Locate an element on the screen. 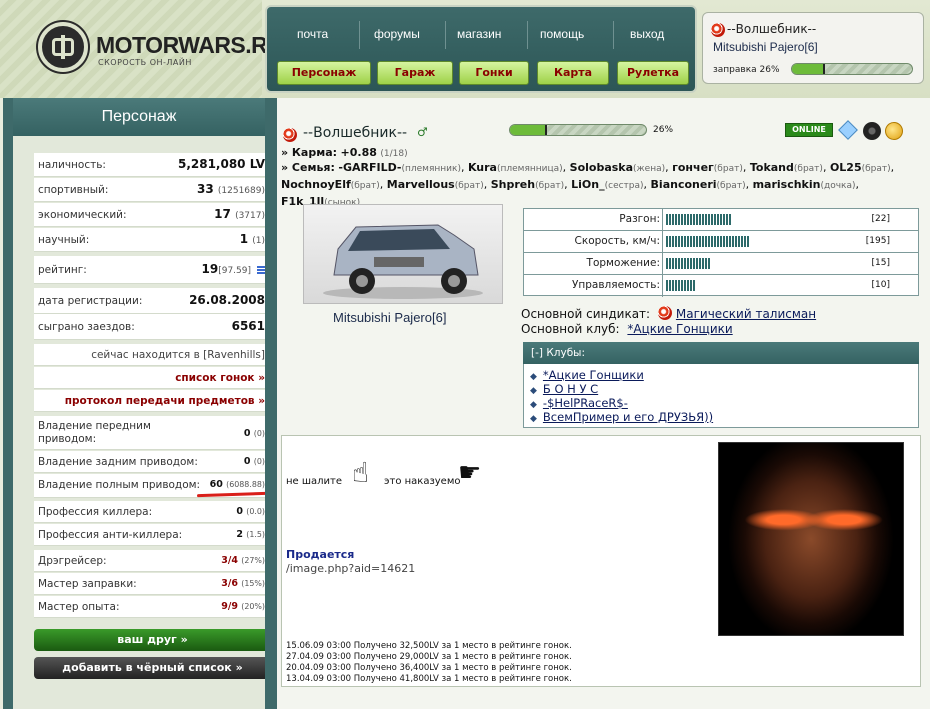  stat-value: 9/9 (20%) is located at coordinates (243, 606).